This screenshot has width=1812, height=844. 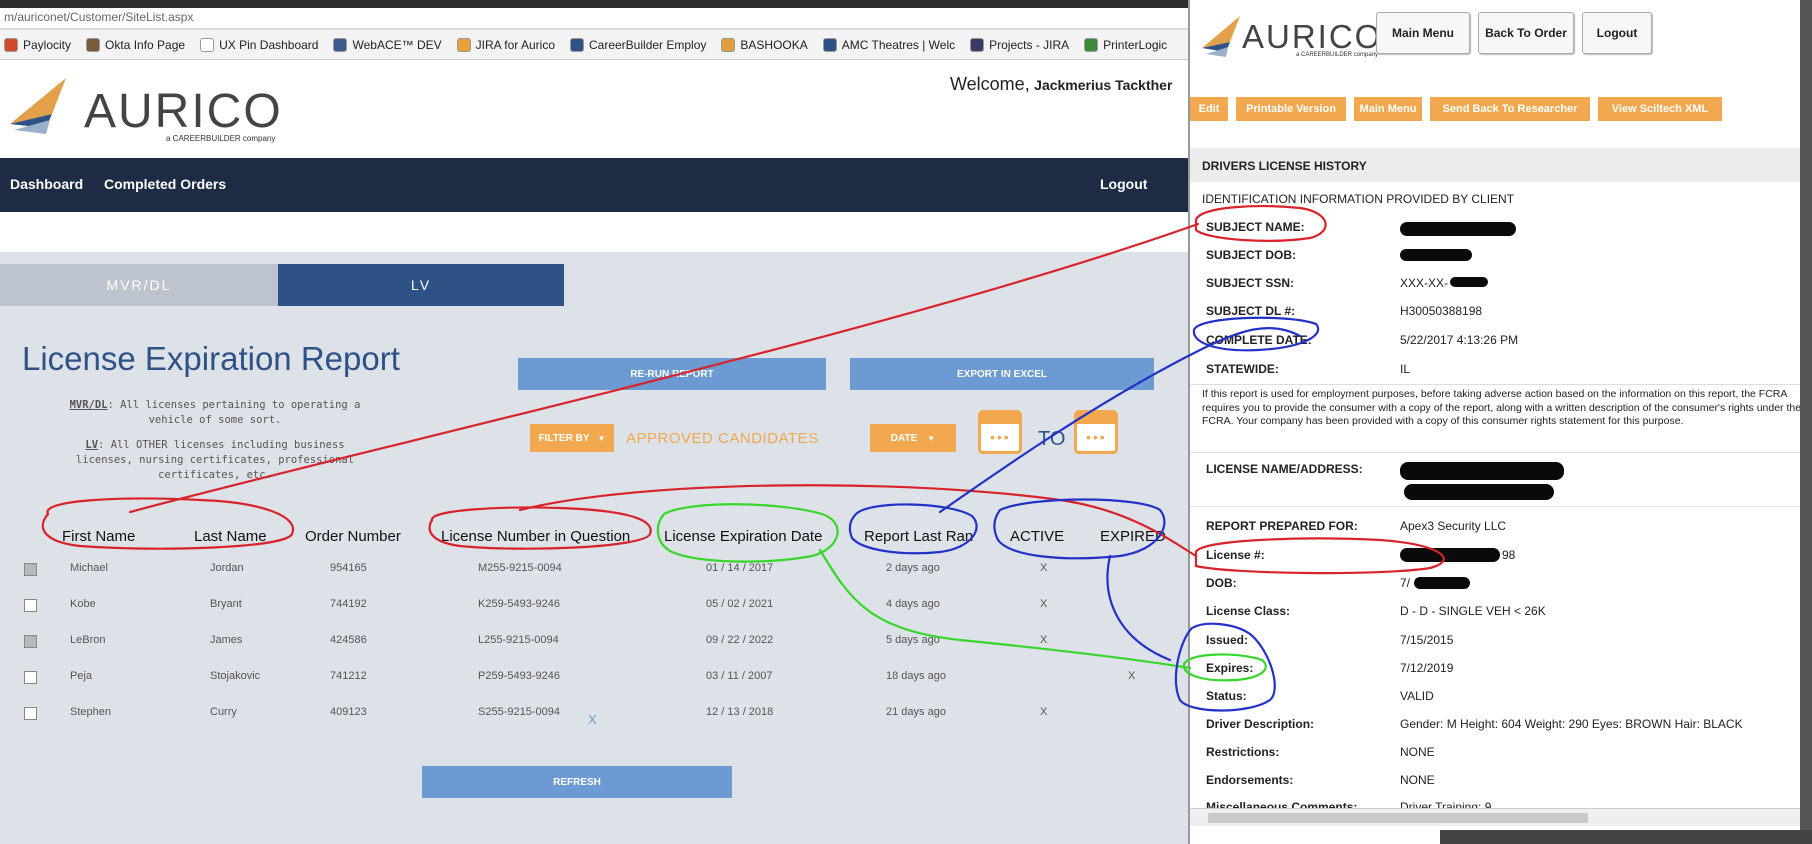 What do you see at coordinates (519, 676) in the screenshot?
I see `cell-license: P259-5493-9246` at bounding box center [519, 676].